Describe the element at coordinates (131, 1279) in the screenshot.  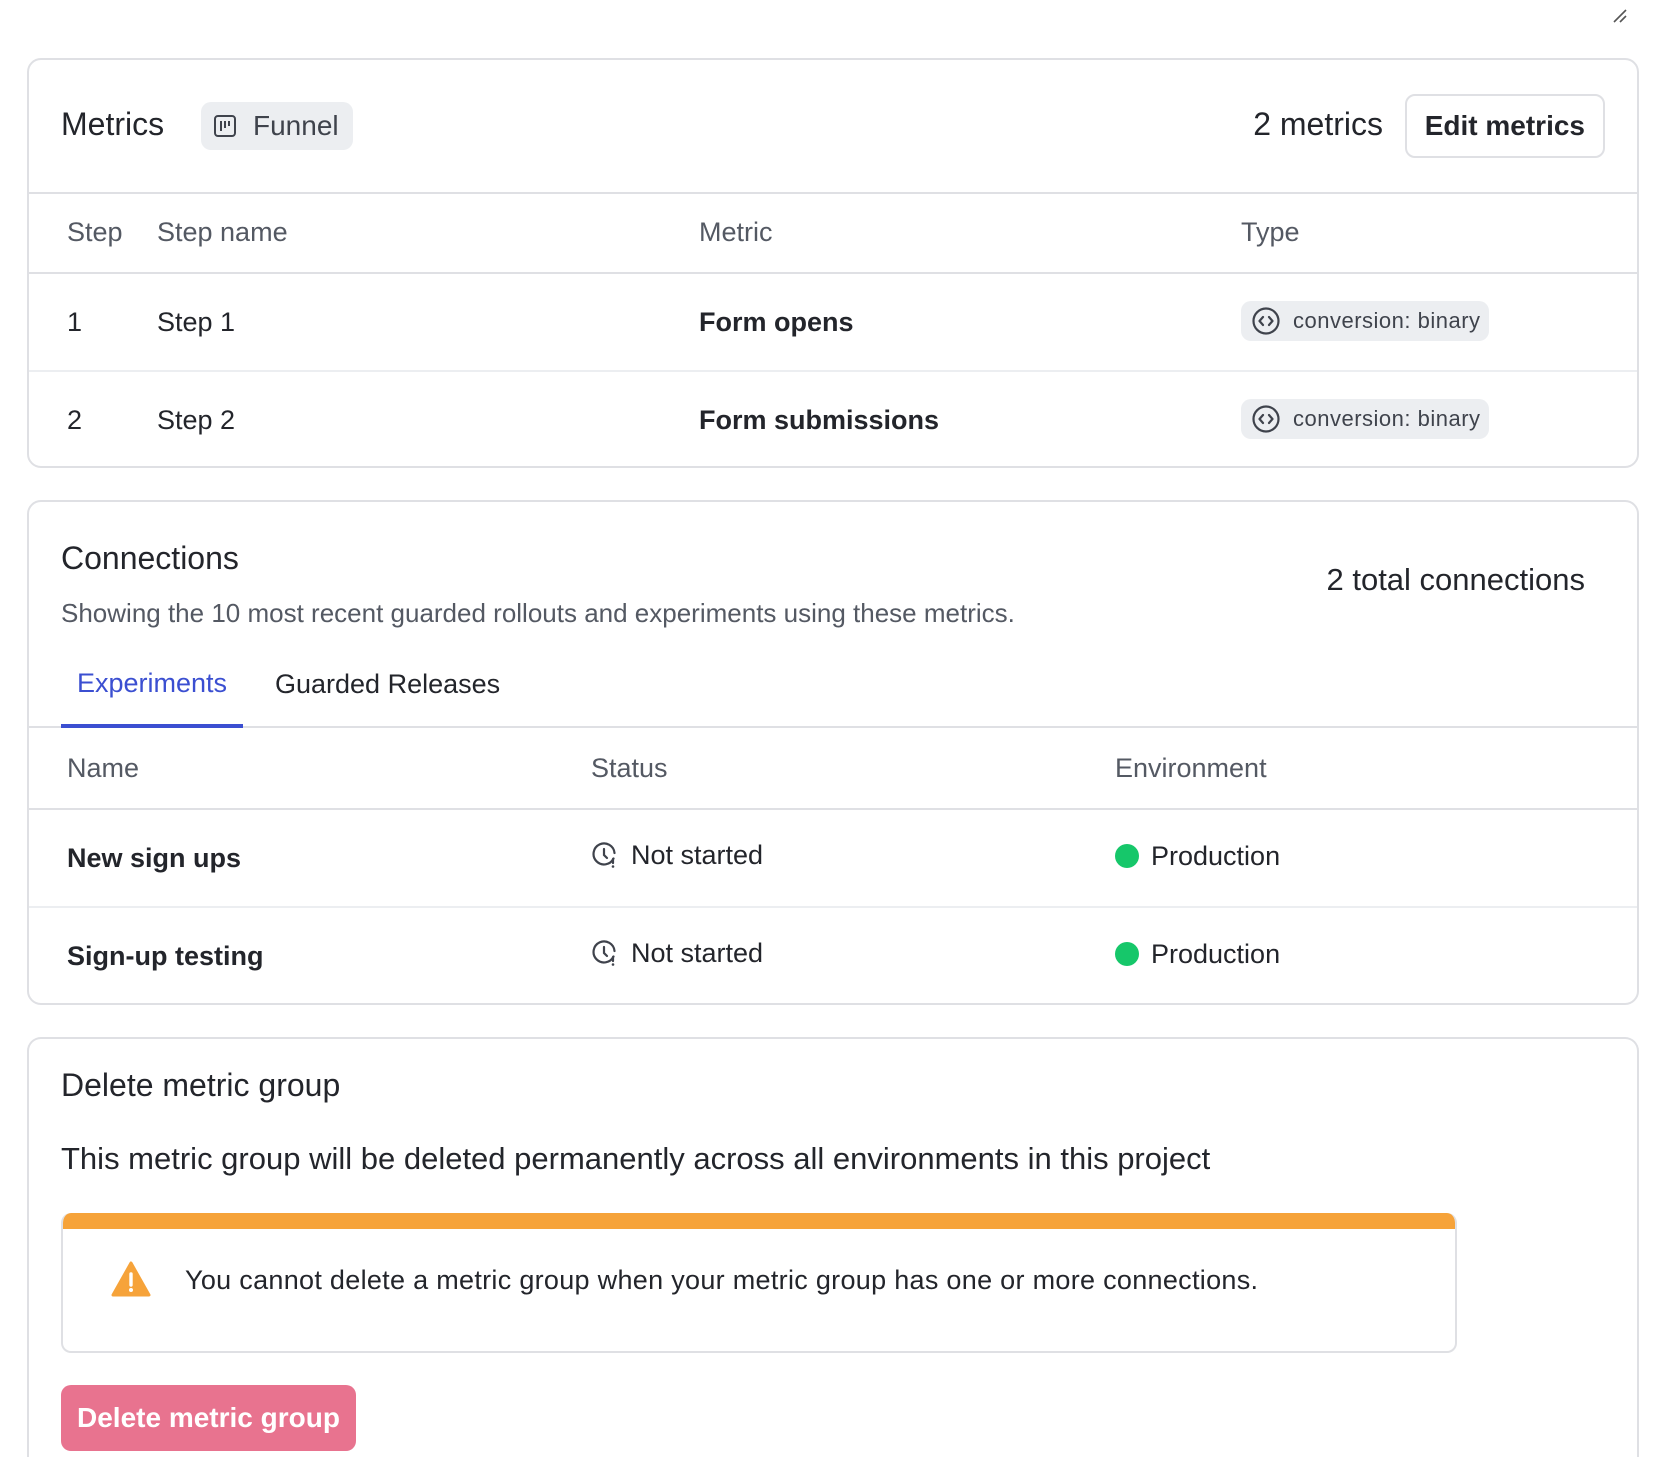
I see `warning-icon` at that location.